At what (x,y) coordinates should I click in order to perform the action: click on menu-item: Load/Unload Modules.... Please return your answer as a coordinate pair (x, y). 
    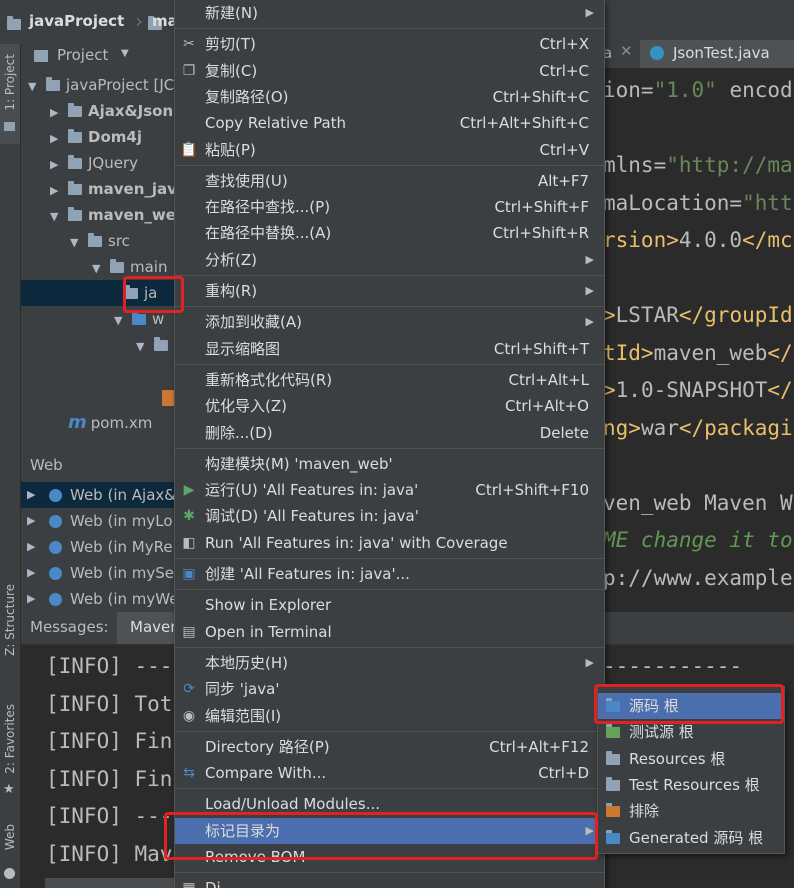
    Looking at the image, I should click on (389, 804).